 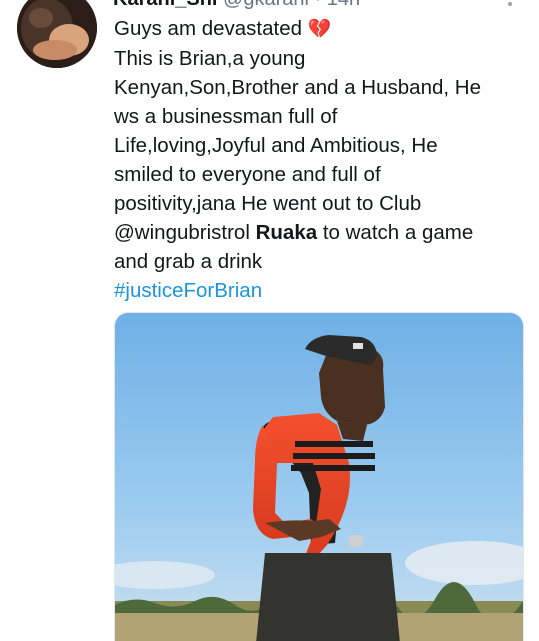 What do you see at coordinates (208, 28) in the screenshot?
I see `tweet-first-line: Guys am devastated` at bounding box center [208, 28].